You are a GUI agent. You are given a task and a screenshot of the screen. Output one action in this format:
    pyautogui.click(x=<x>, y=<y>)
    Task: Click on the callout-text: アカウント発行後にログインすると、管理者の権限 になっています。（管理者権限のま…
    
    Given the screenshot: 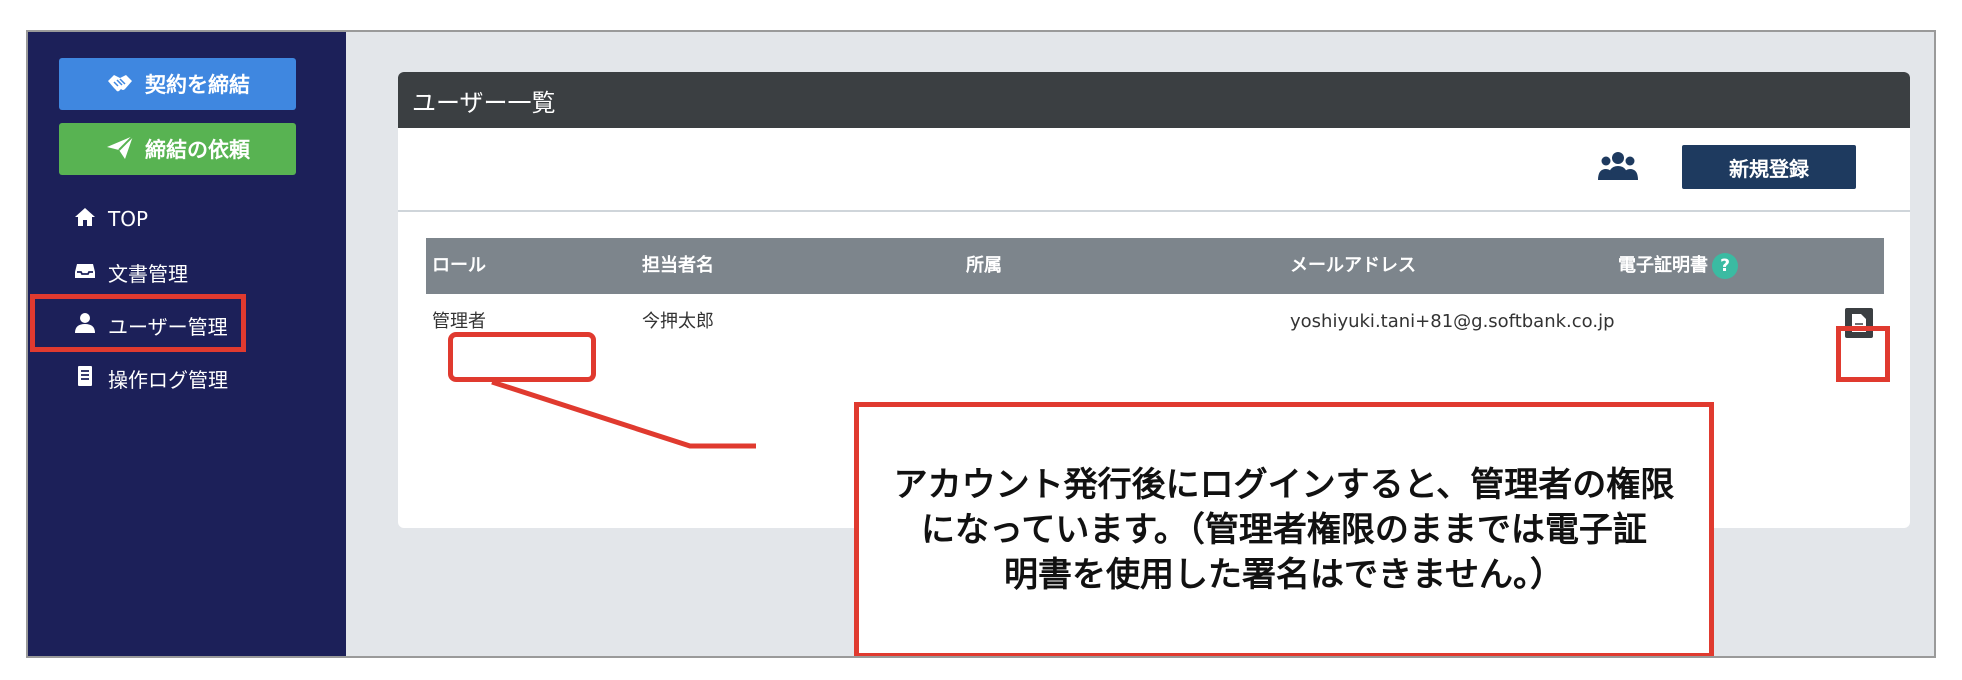 What is the action you would take?
    pyautogui.click(x=1284, y=530)
    